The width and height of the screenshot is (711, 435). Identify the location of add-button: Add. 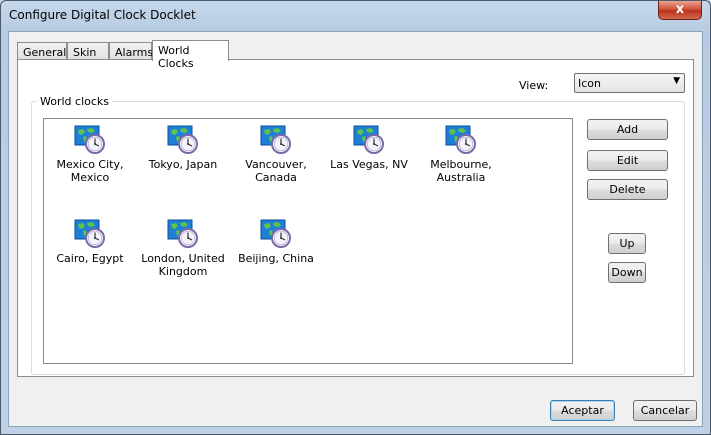
(627, 129).